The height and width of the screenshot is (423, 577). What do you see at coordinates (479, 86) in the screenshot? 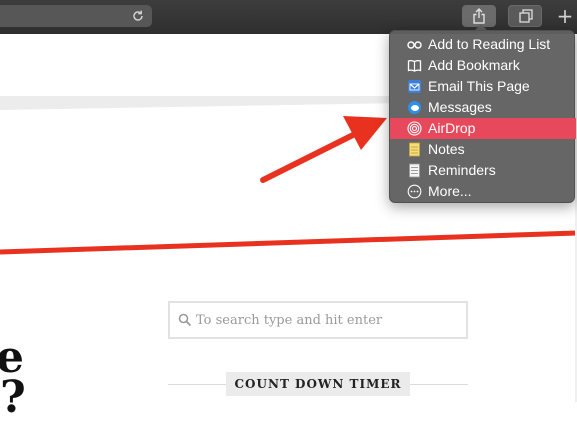
I see `menu-item-label: Email This Page` at bounding box center [479, 86].